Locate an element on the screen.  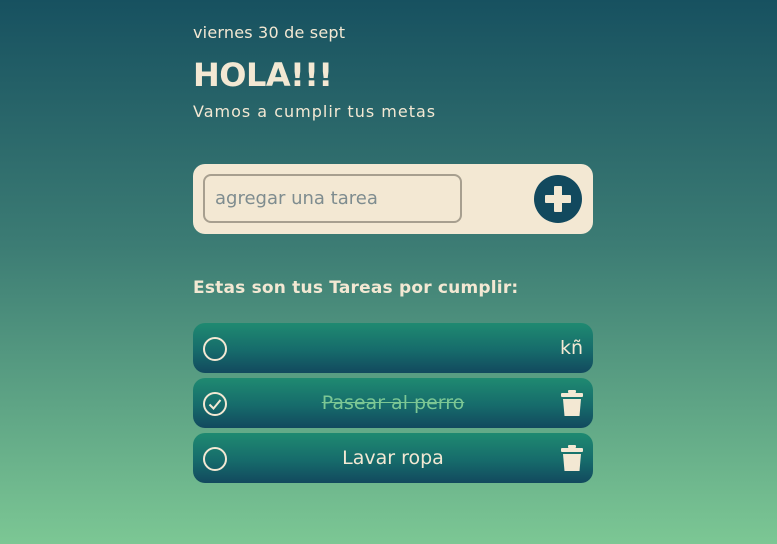
add-task-button is located at coordinates (558, 199).